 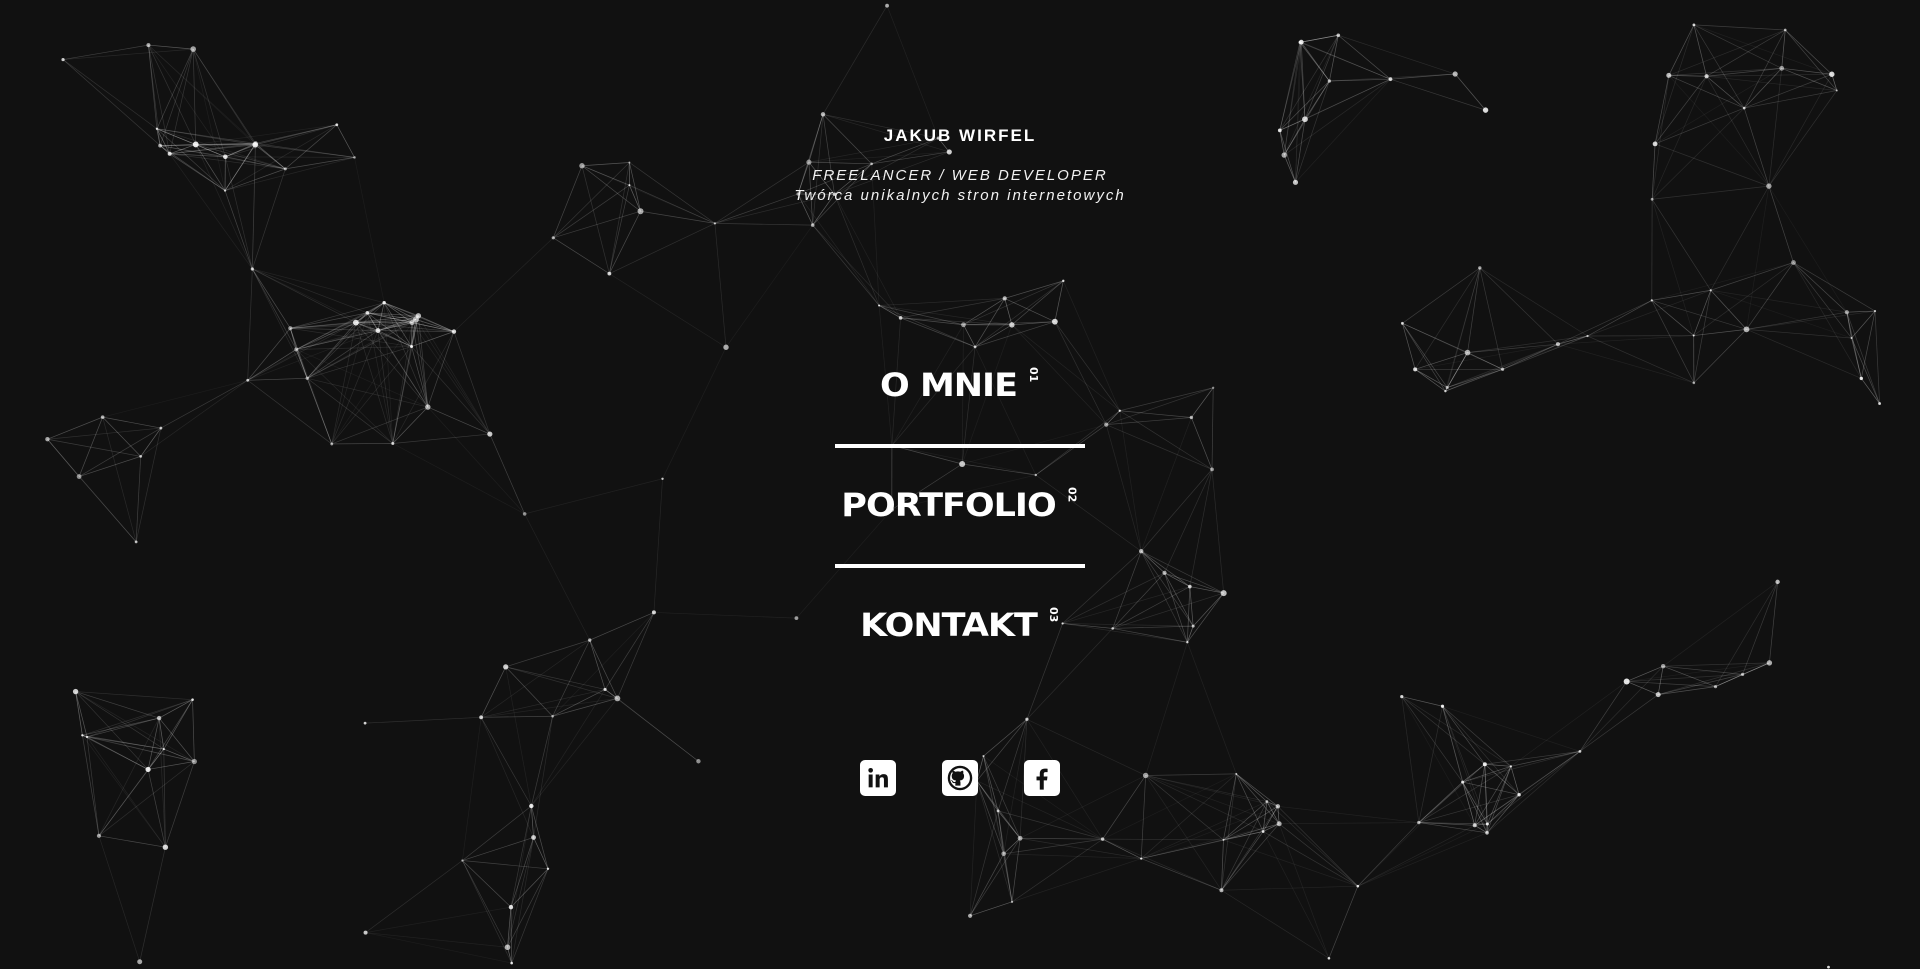 I want to click on author-name: JAKUB WIRFEL, so click(x=960, y=135).